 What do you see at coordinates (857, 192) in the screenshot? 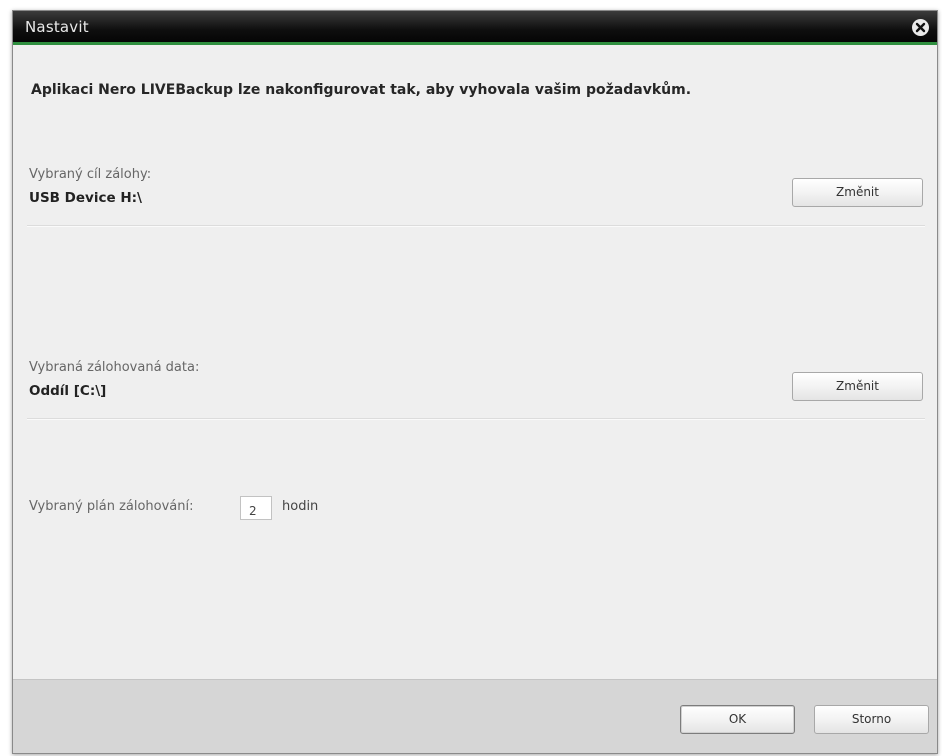
I see `change-target-button: Změnit` at bounding box center [857, 192].